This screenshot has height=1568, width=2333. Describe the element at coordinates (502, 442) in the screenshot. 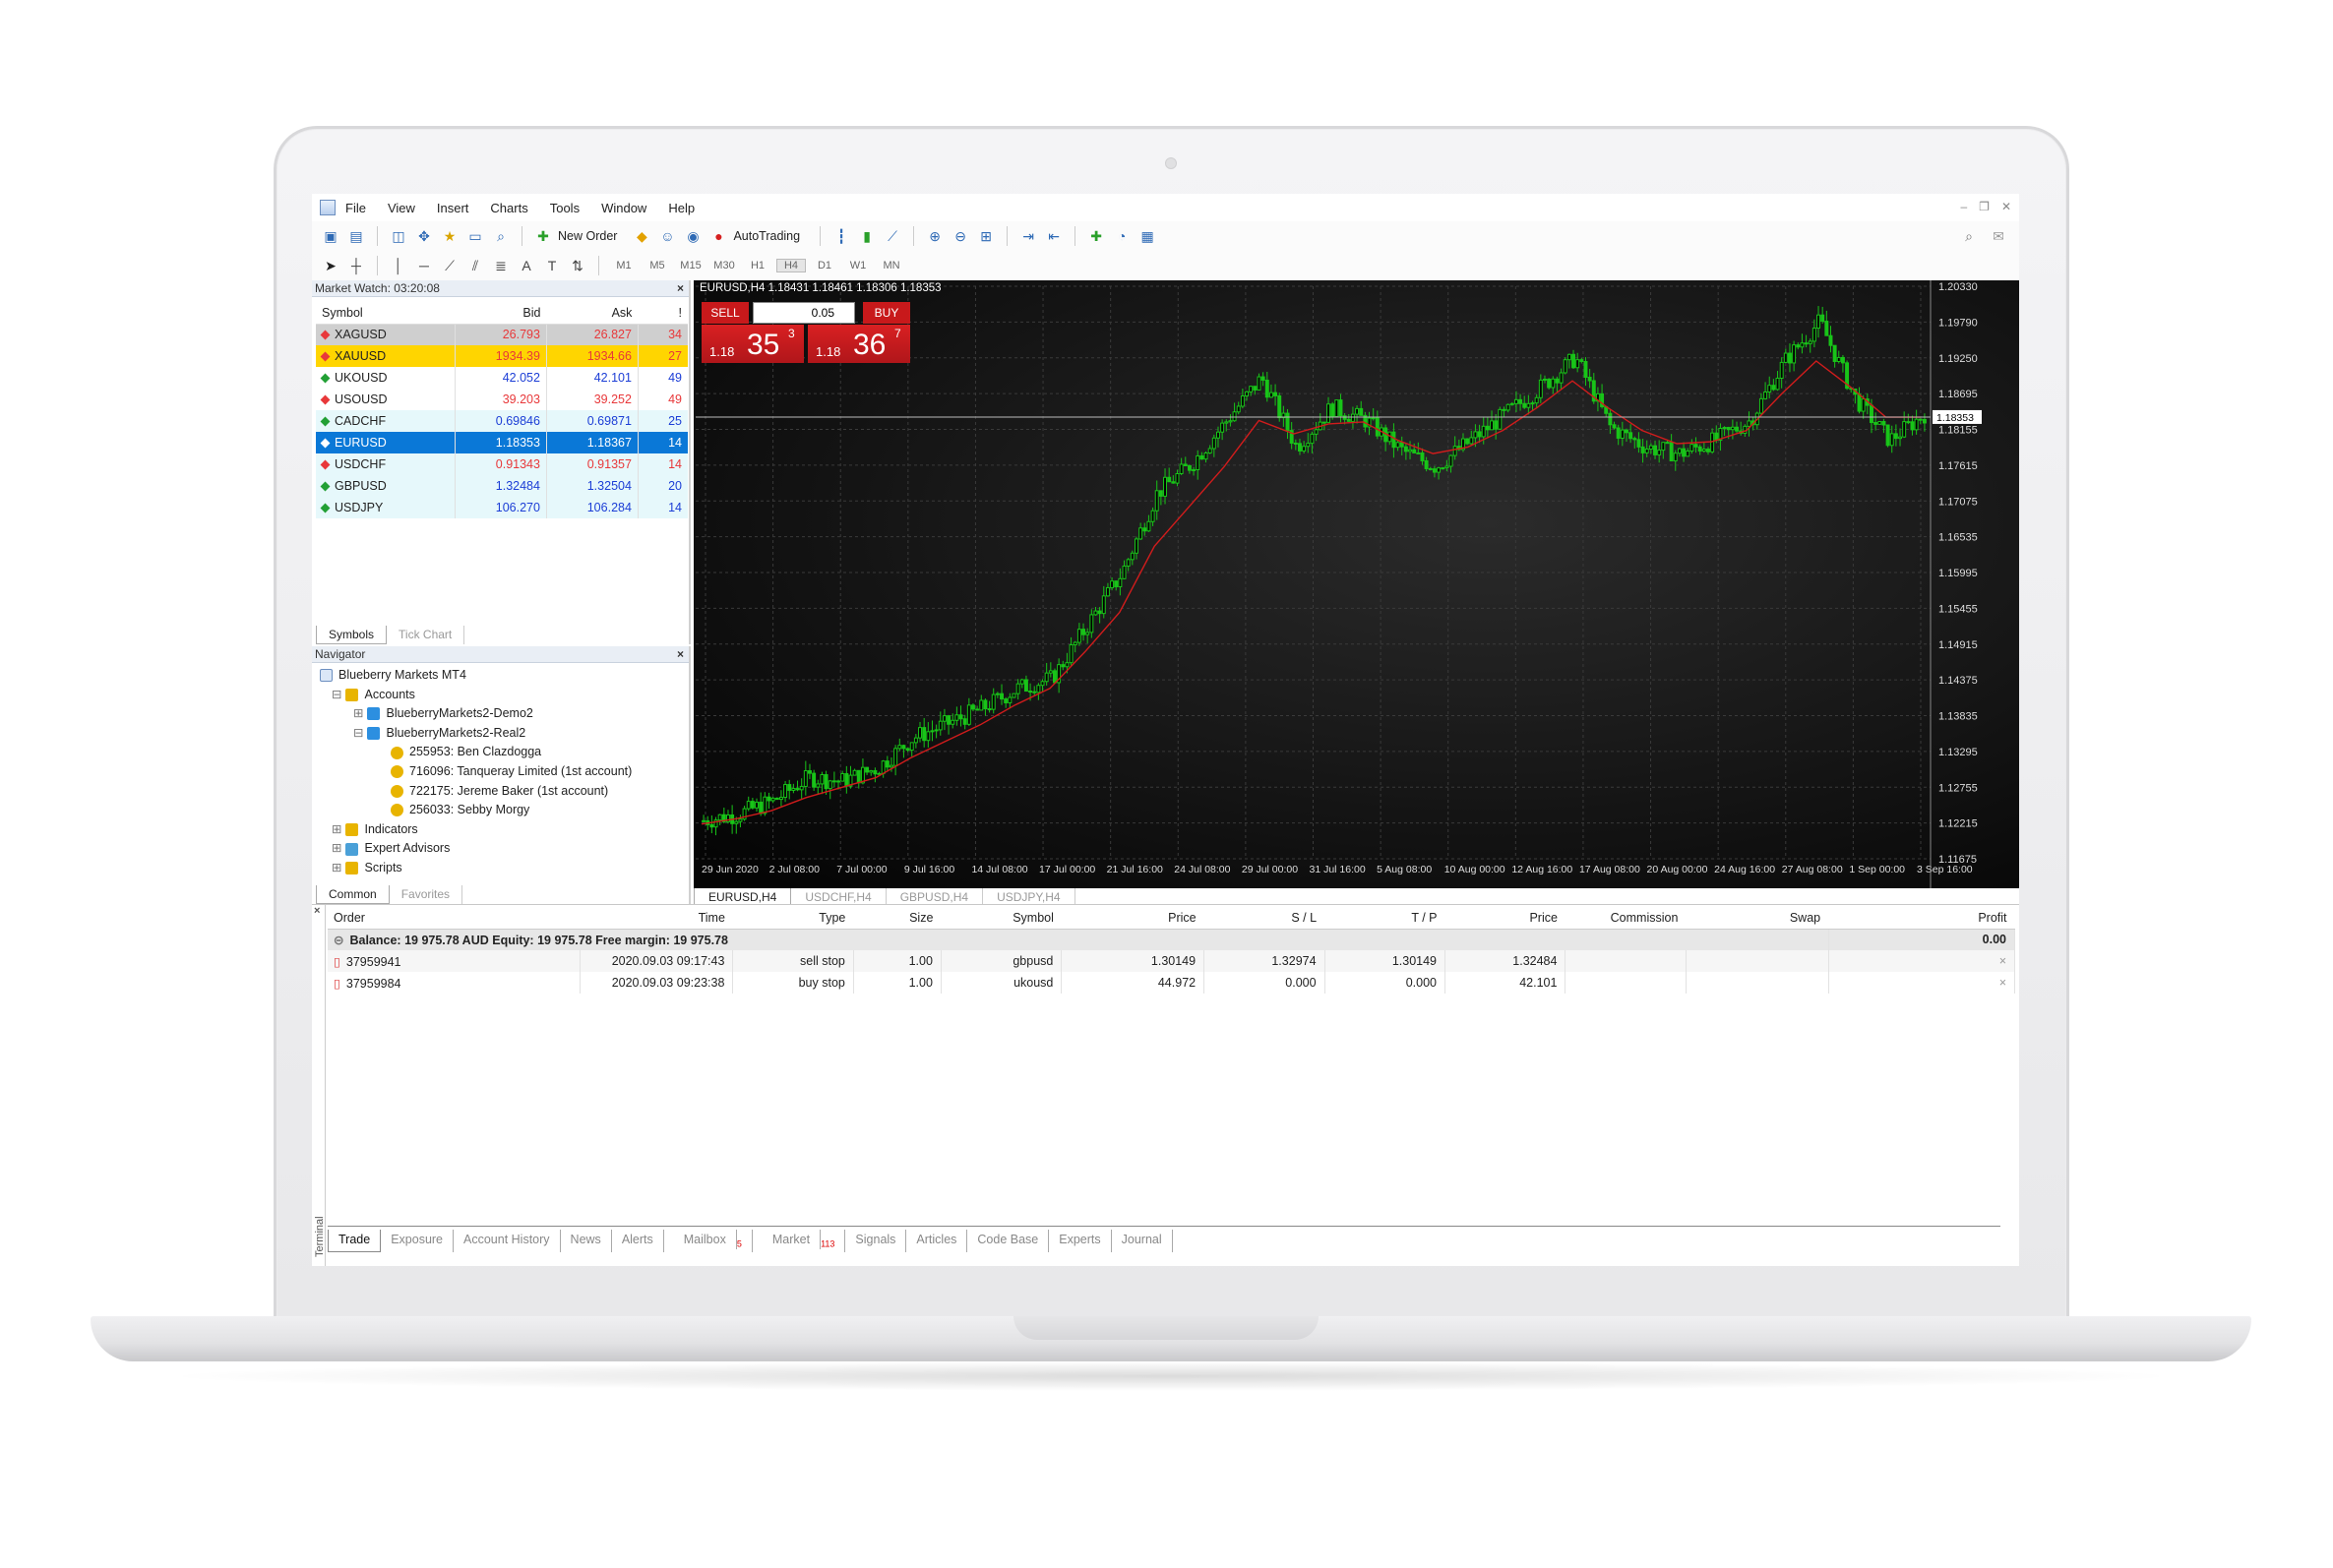

I see `market-watch-row: EURUSD 1.18353 1.18367 14` at that location.